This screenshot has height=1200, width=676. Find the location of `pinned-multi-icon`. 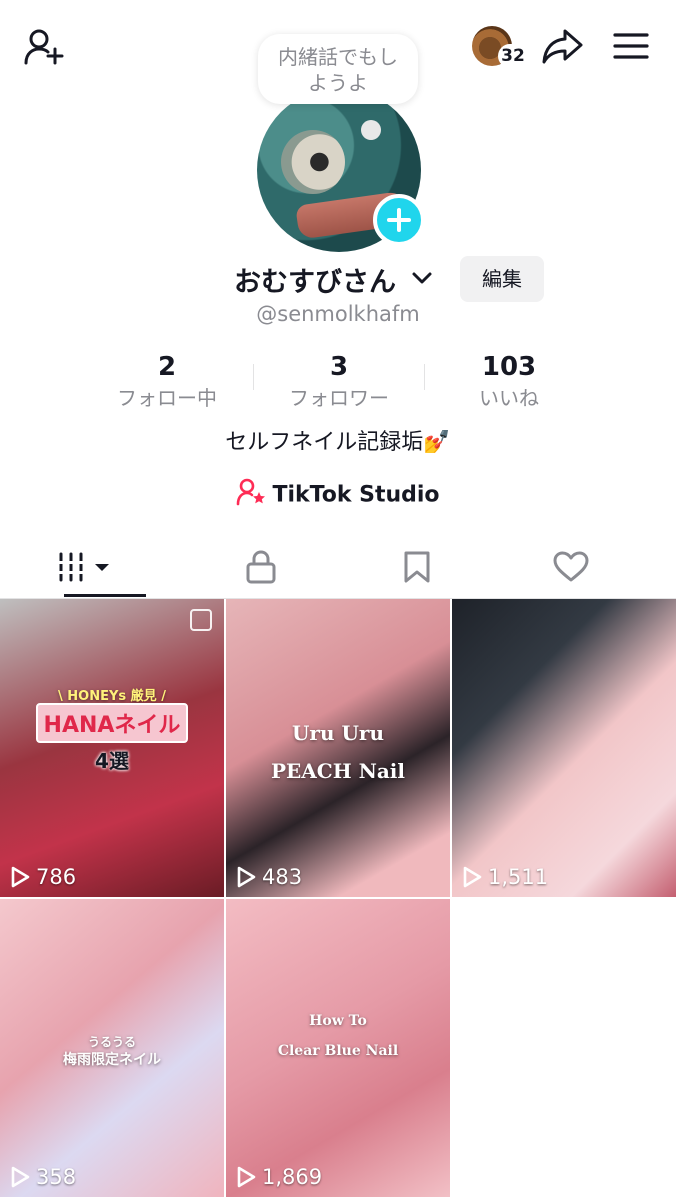

pinned-multi-icon is located at coordinates (201, 620).